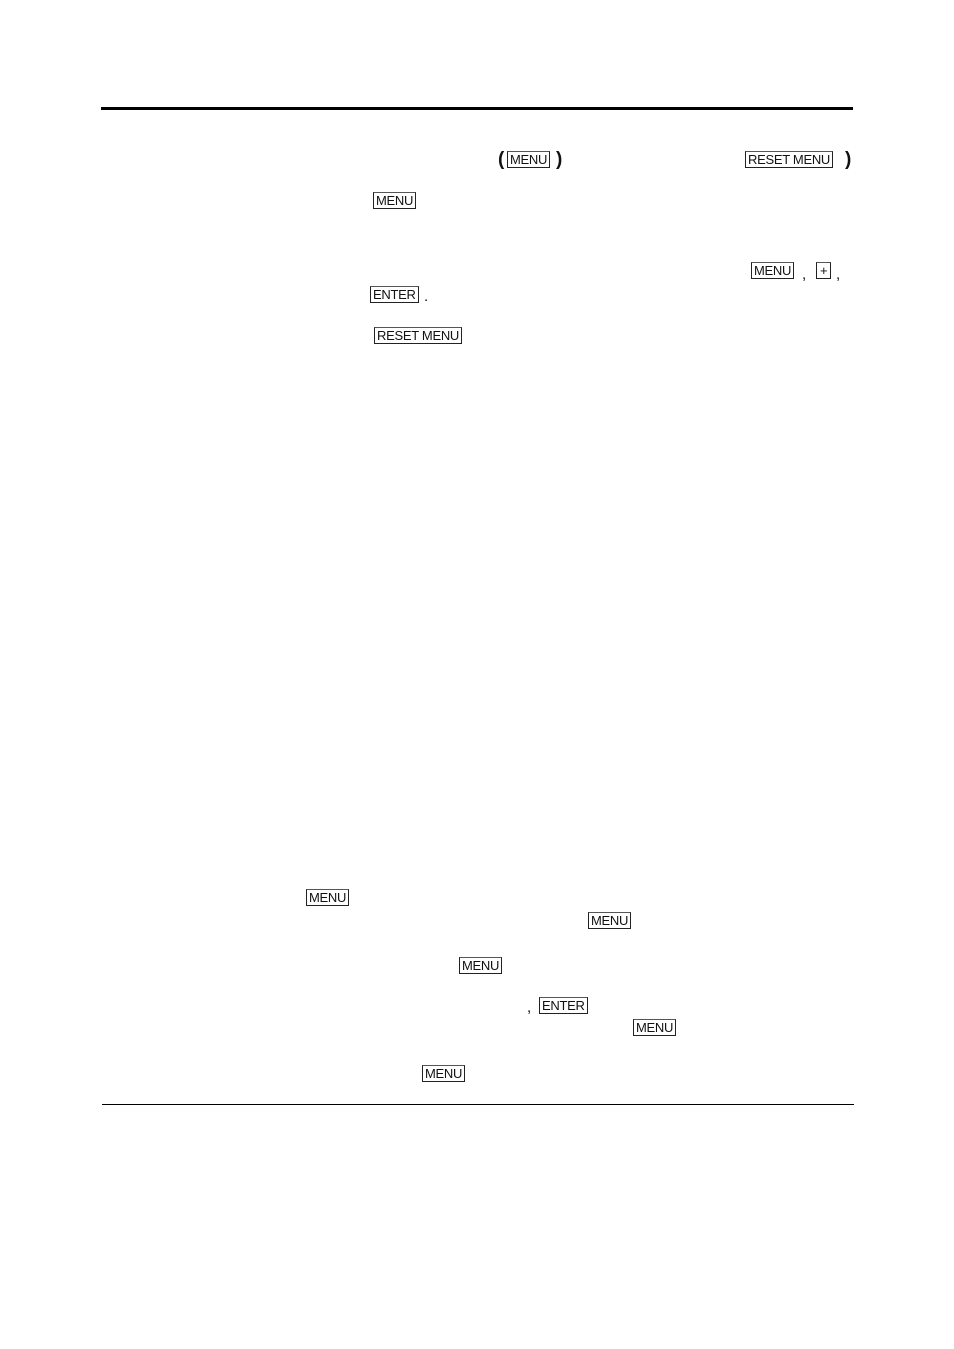 Image resolution: width=954 pixels, height=1349 pixels. What do you see at coordinates (478, 1104) in the screenshot?
I see `footer-rule` at bounding box center [478, 1104].